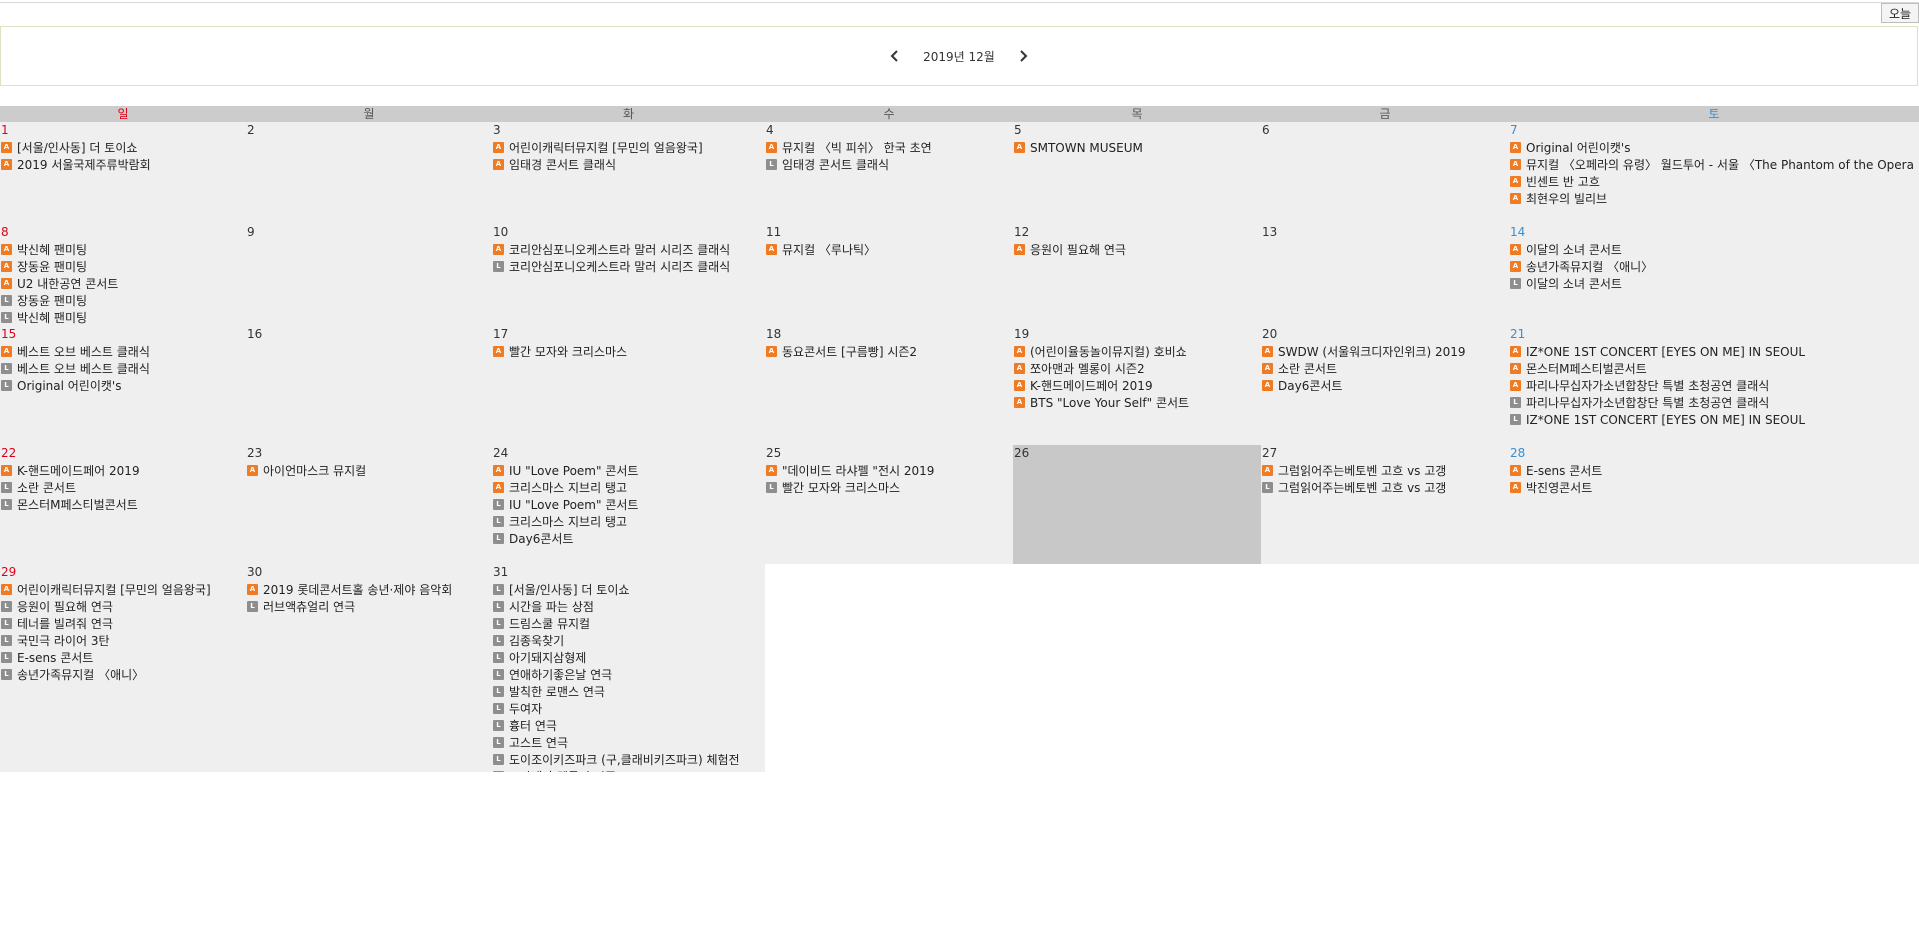  I want to click on event-item: L Original 어린이캣's, so click(123, 385).